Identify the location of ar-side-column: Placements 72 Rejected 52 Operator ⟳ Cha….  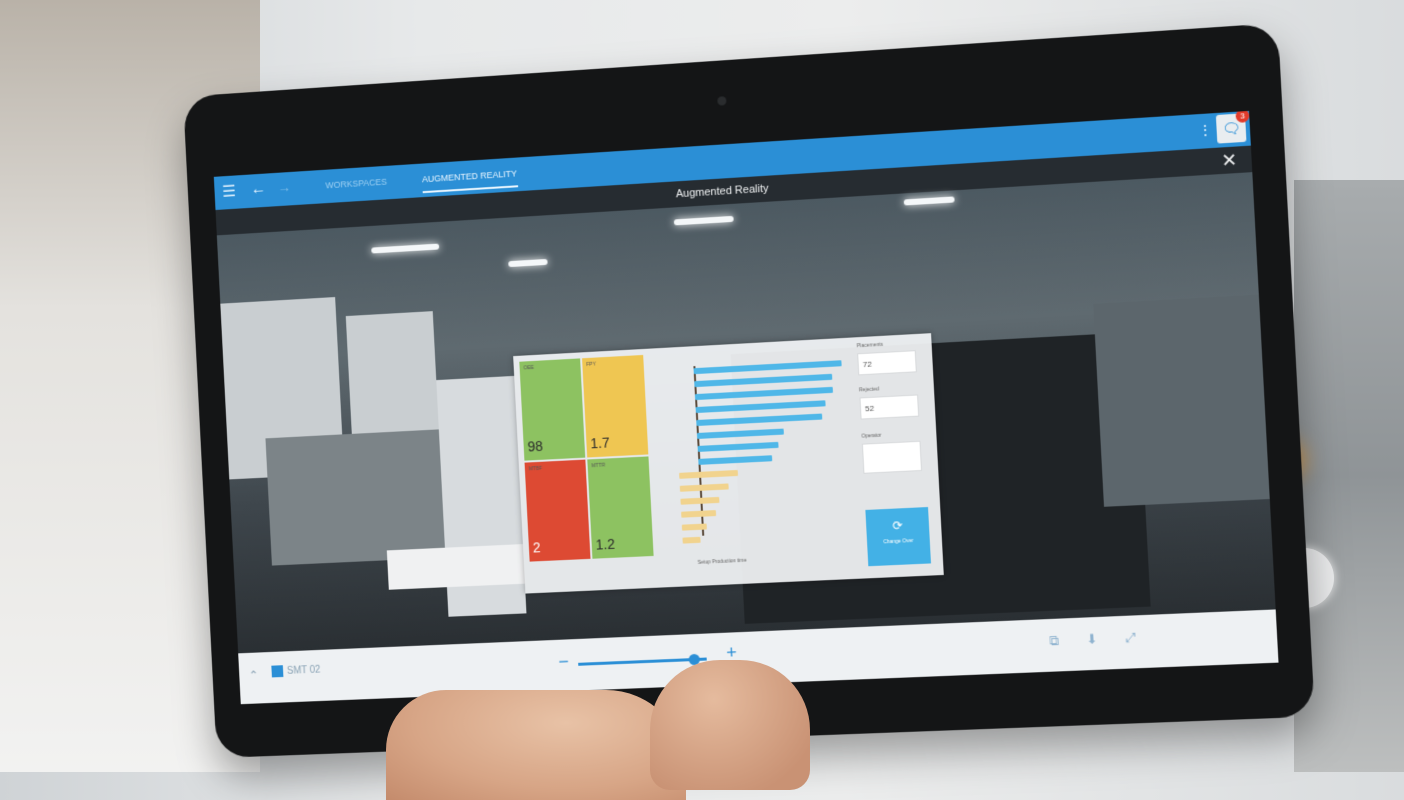
(893, 456).